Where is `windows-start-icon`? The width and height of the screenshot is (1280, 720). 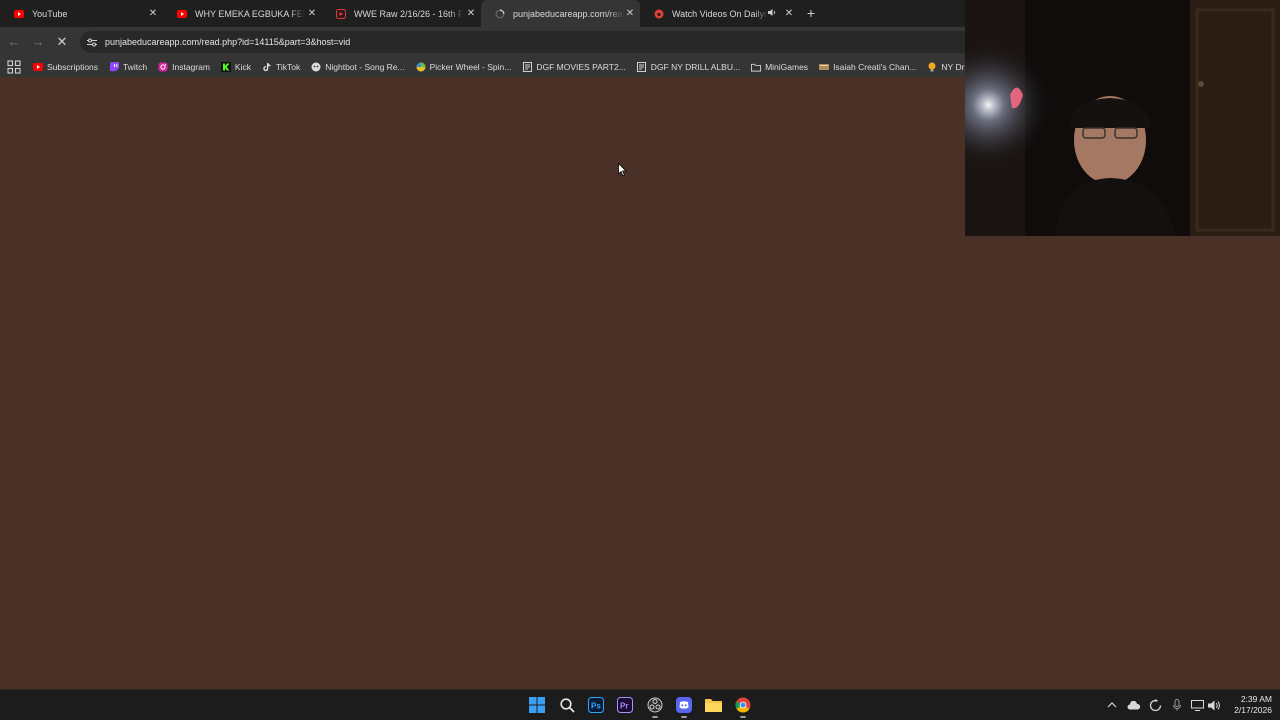
windows-start-icon is located at coordinates (537, 705).